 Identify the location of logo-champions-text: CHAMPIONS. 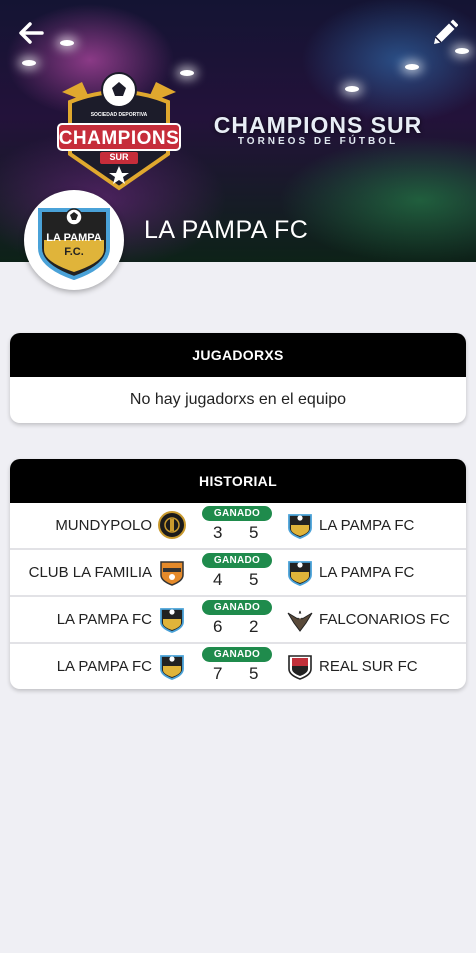
(119, 138).